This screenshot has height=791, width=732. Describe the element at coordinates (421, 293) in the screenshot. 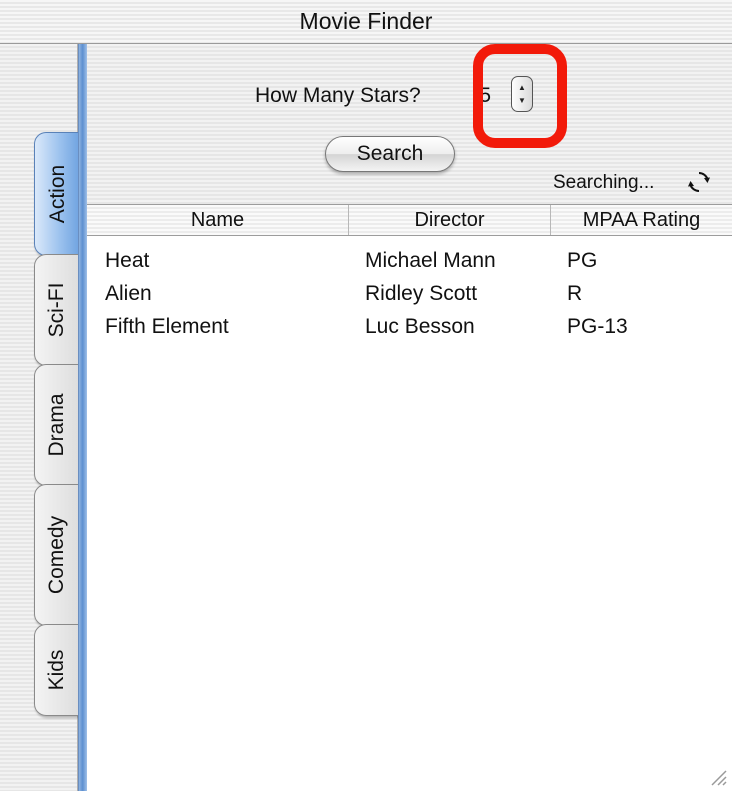

I see `cell-director: Ridley Scott` at that location.